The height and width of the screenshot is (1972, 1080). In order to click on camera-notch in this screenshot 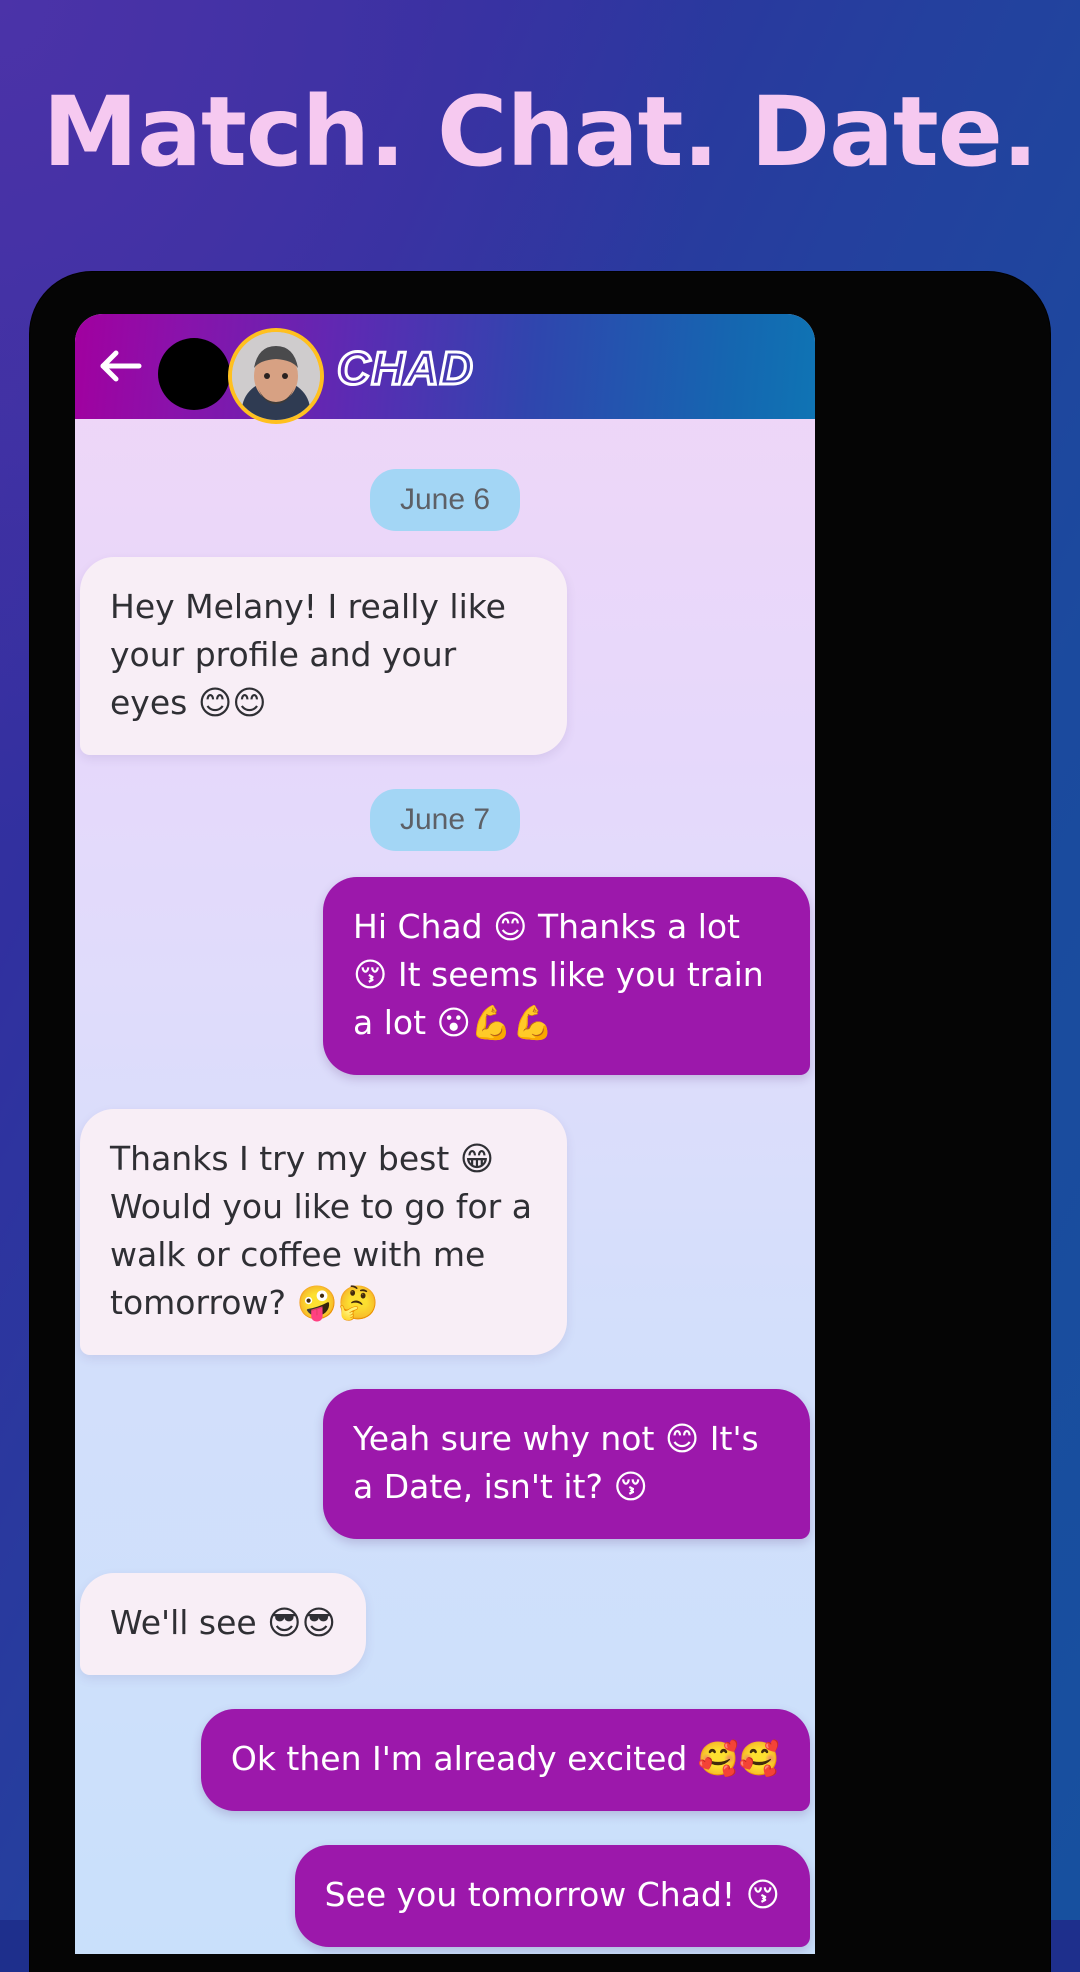, I will do `click(194, 374)`.